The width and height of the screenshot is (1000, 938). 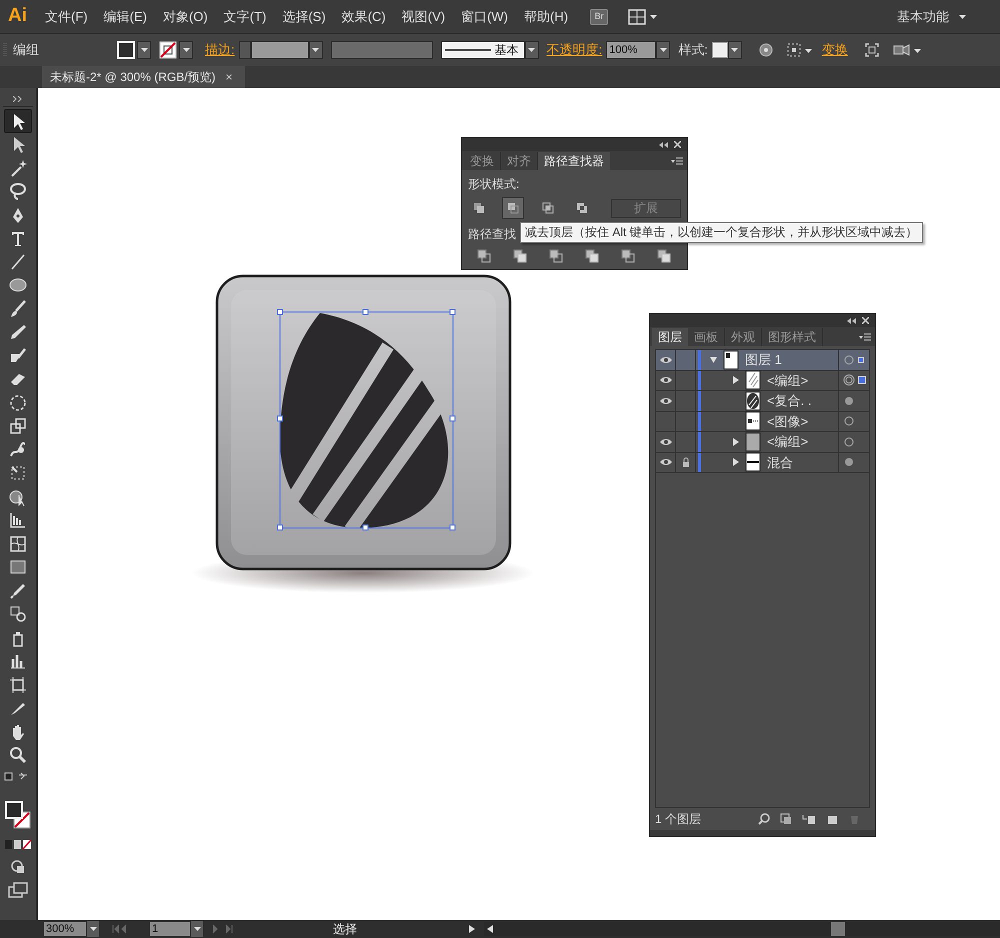 What do you see at coordinates (17, 16) in the screenshot?
I see `app-logo: Ai` at bounding box center [17, 16].